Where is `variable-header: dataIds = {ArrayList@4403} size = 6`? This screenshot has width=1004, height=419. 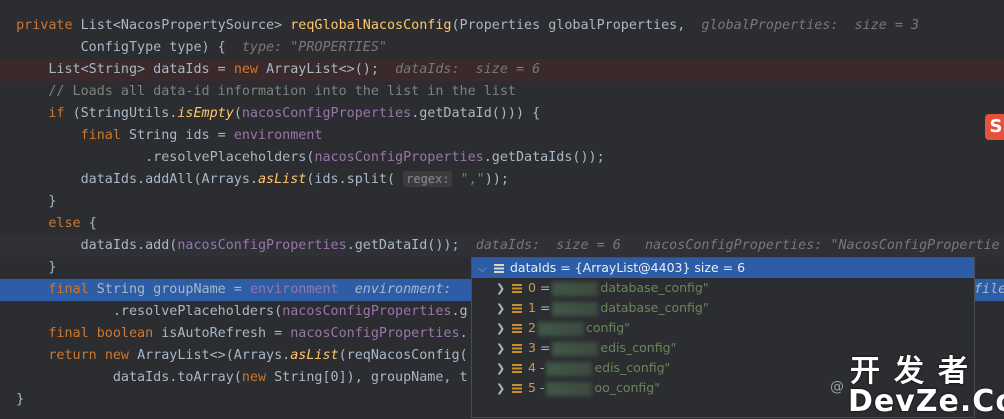
variable-header: dataIds = {ArrayList@4403} size = 6 is located at coordinates (628, 267).